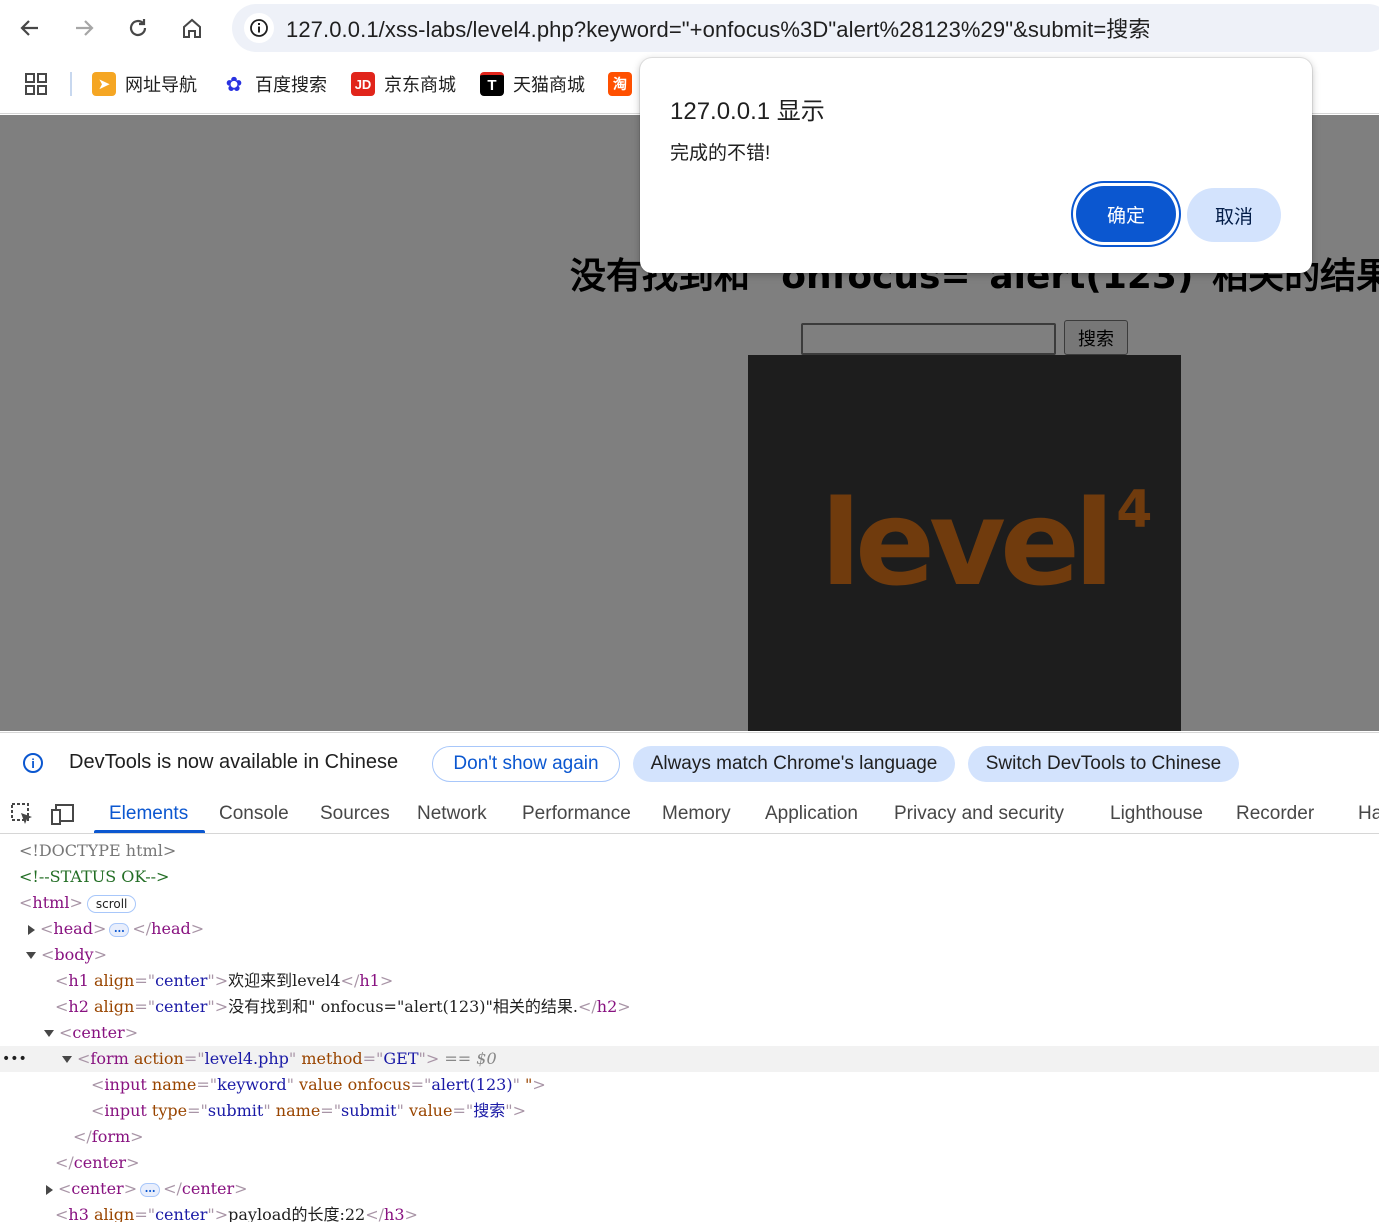 The width and height of the screenshot is (1379, 1222). I want to click on bookmark-label: 天猫商城, so click(549, 85).